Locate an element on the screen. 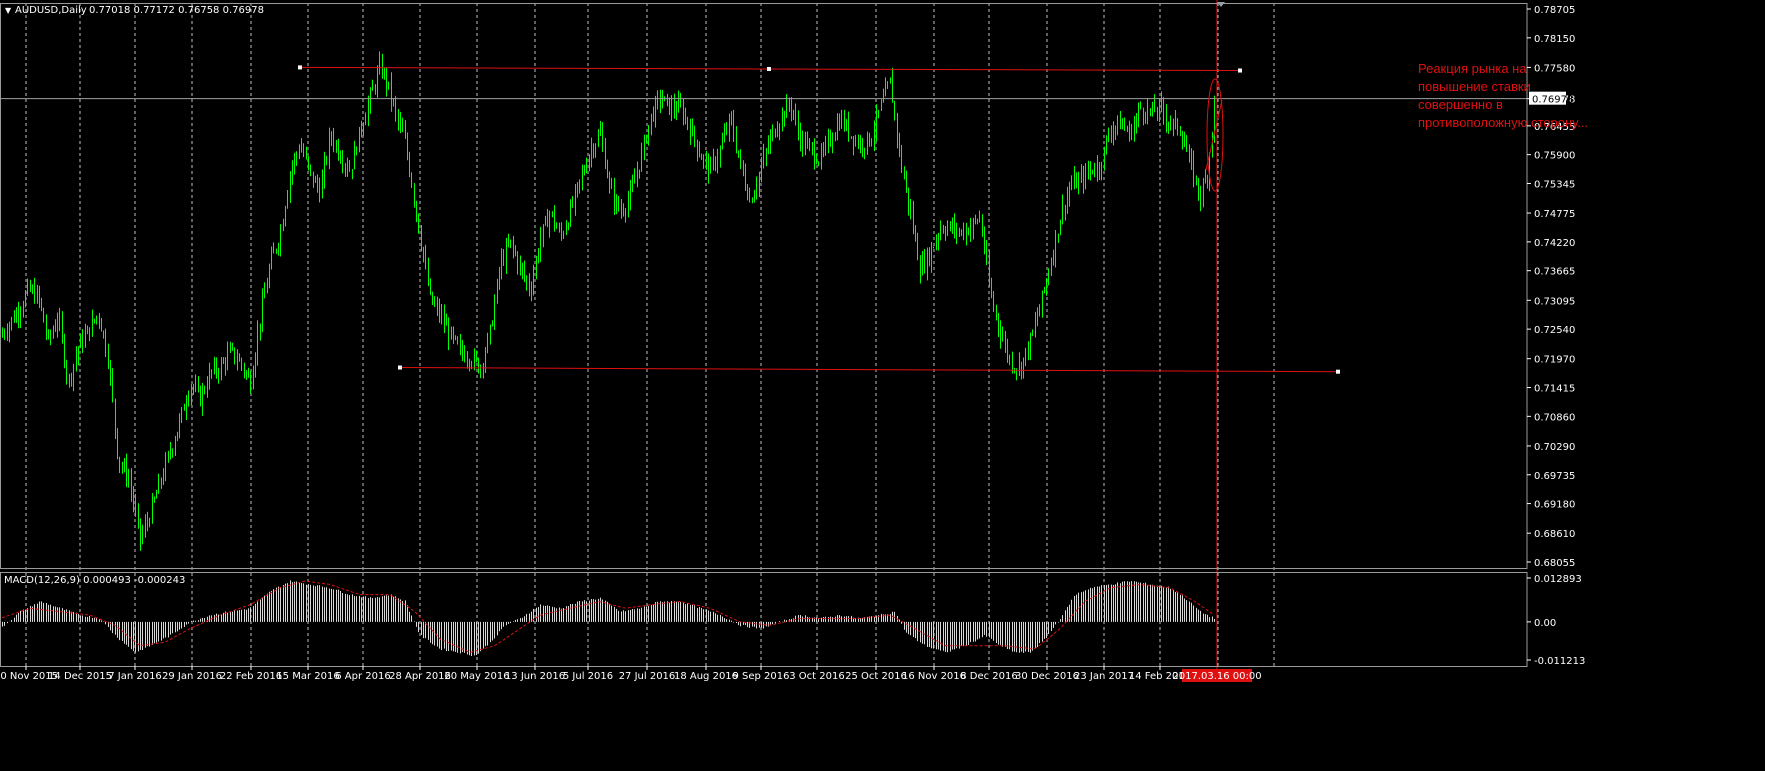 The height and width of the screenshot is (771, 1765). macd-tick-label: -0.011213 is located at coordinates (1559, 661).